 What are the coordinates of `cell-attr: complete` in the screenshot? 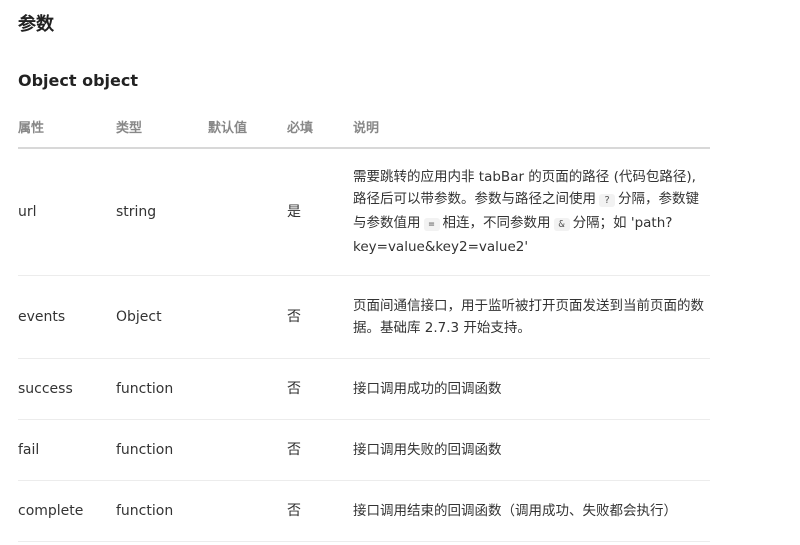 It's located at (67, 511).